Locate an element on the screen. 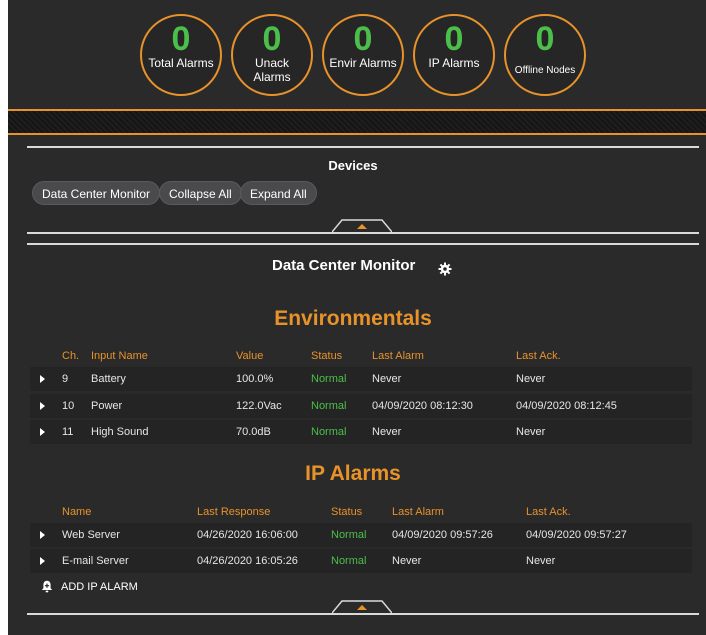 The width and height of the screenshot is (706, 635). column-header: Value is located at coordinates (250, 356).